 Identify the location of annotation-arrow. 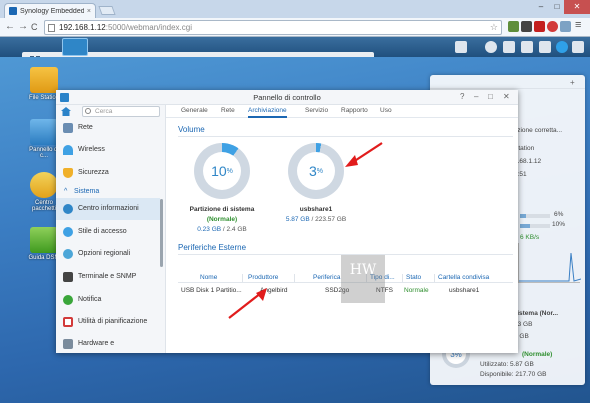
(364, 154).